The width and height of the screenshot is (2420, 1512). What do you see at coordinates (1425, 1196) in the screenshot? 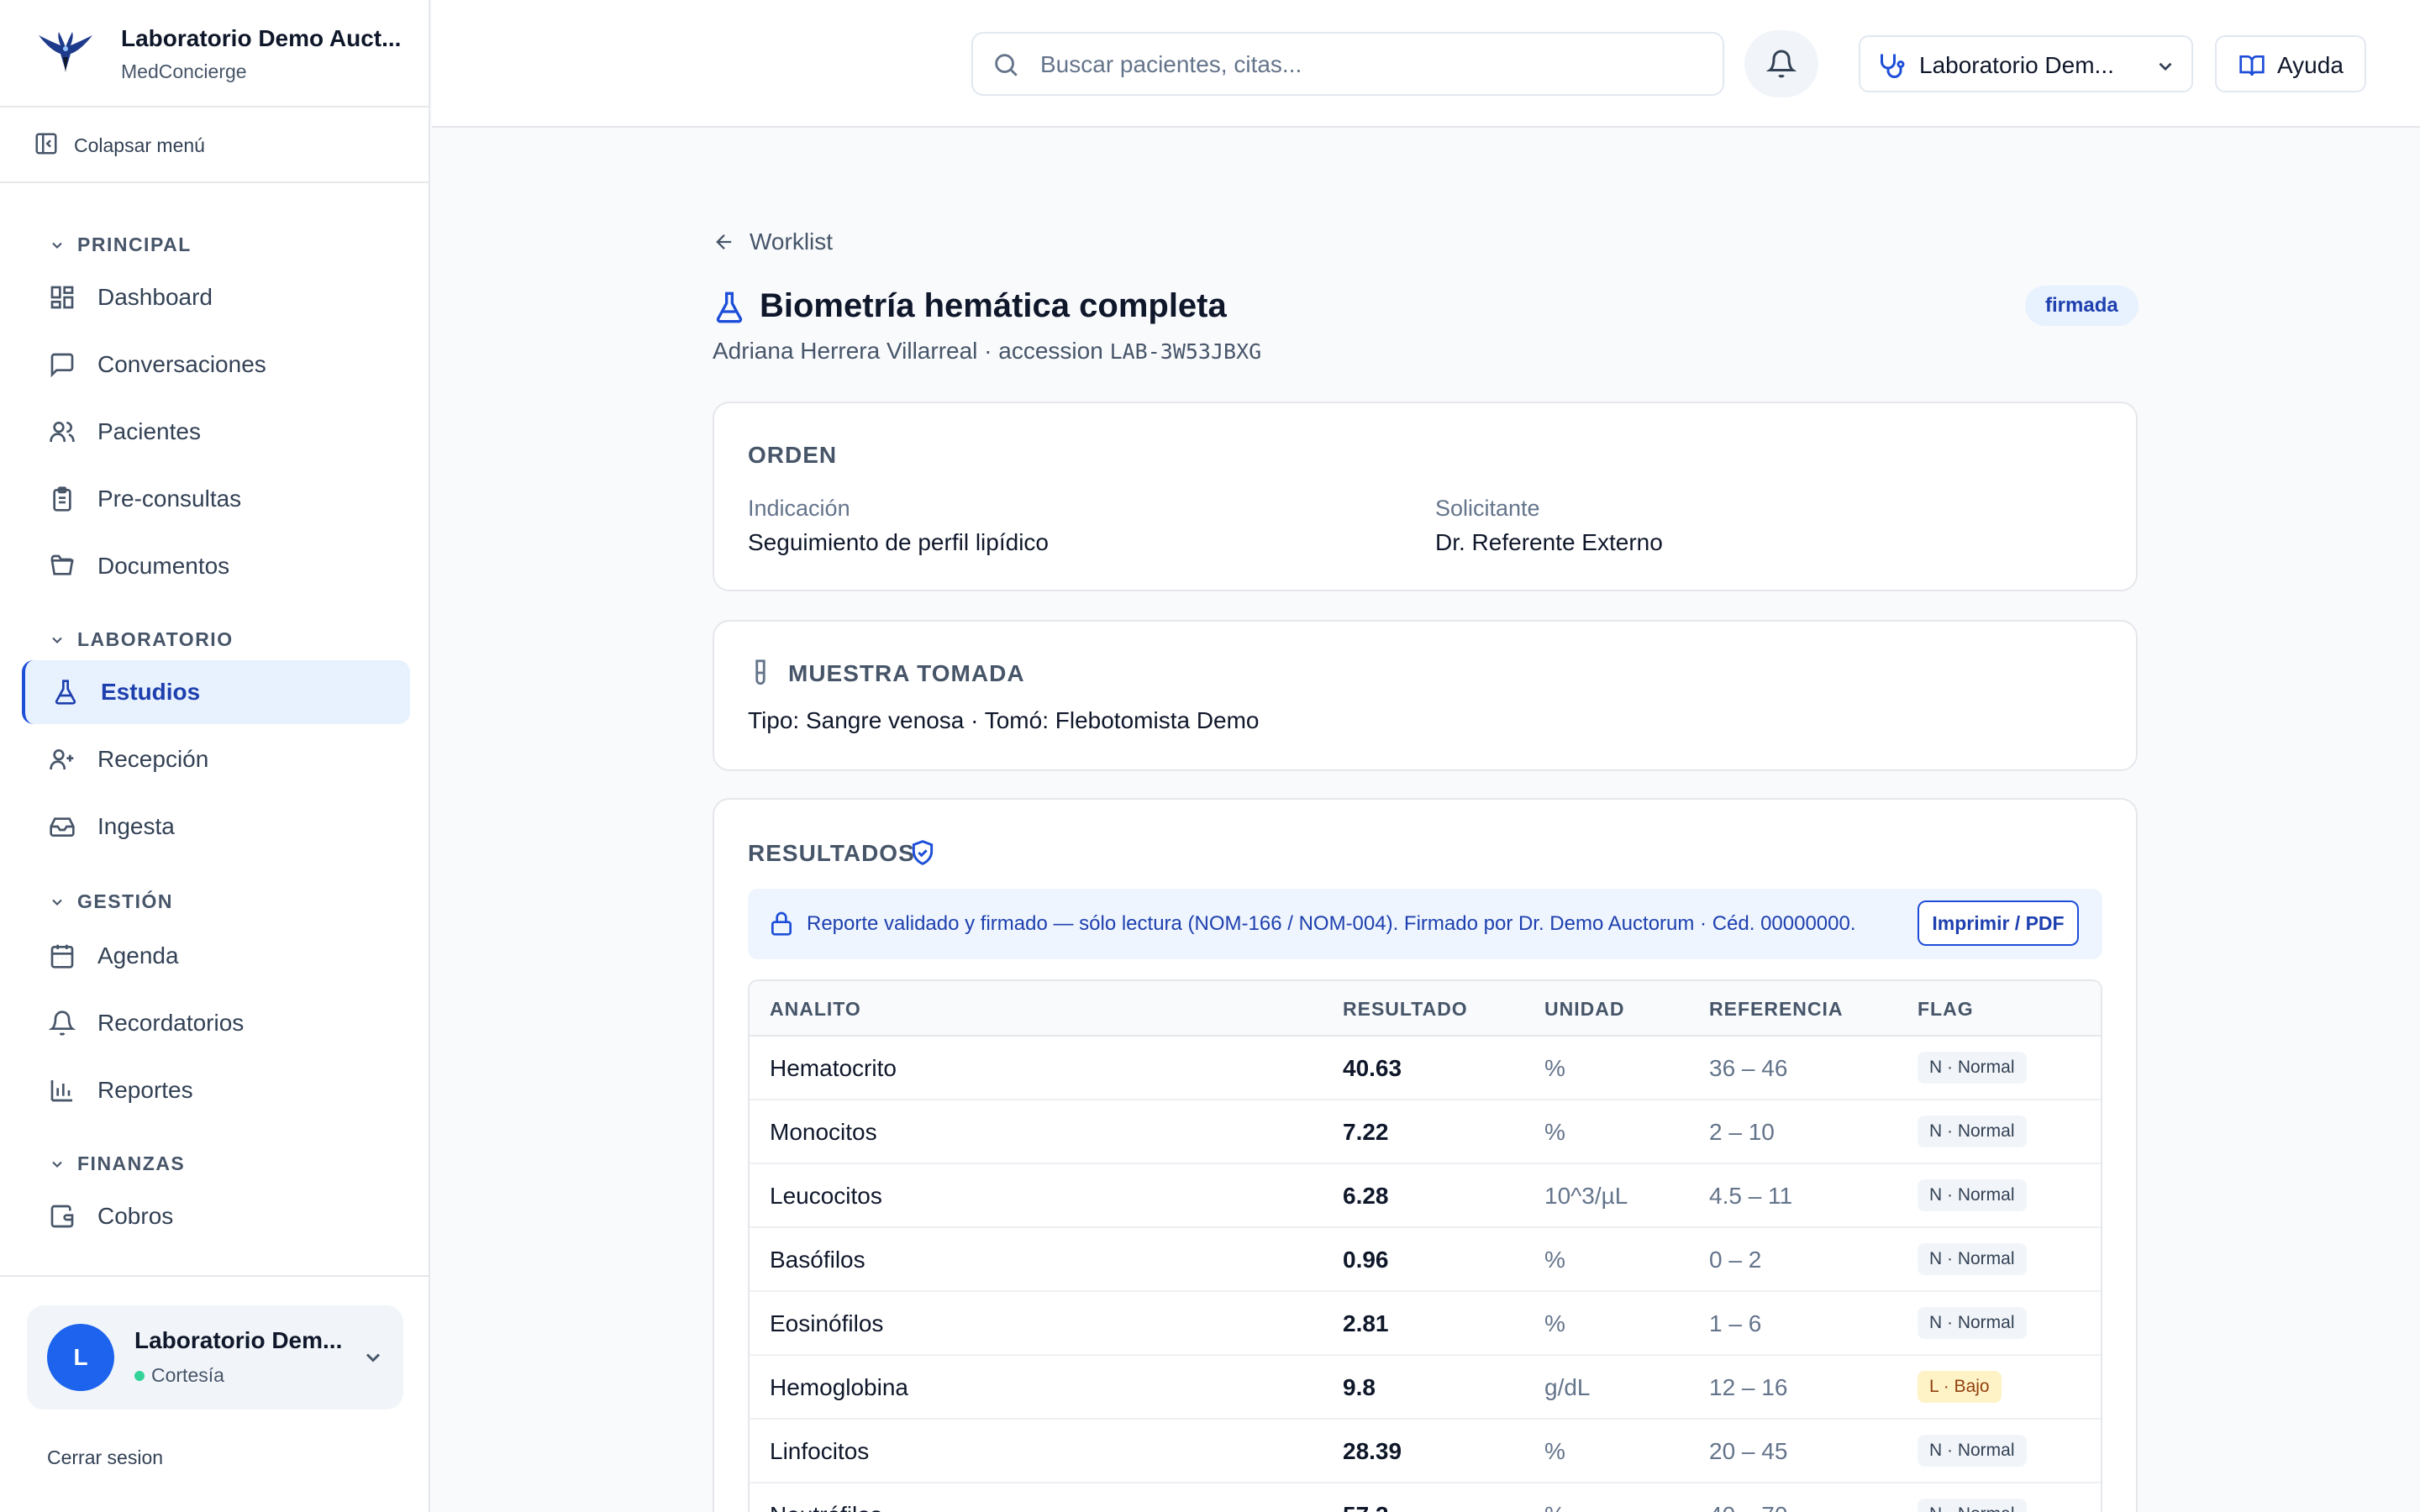
I see `table-row: Leucocitos 6.28 10^3/µL 4.5 – 11 N · Normal` at bounding box center [1425, 1196].